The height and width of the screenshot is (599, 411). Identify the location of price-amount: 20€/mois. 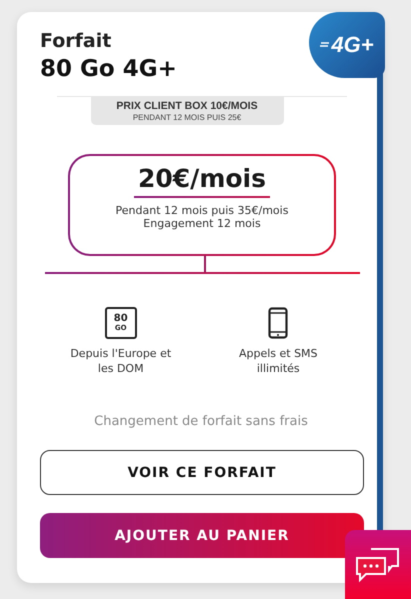
(202, 178).